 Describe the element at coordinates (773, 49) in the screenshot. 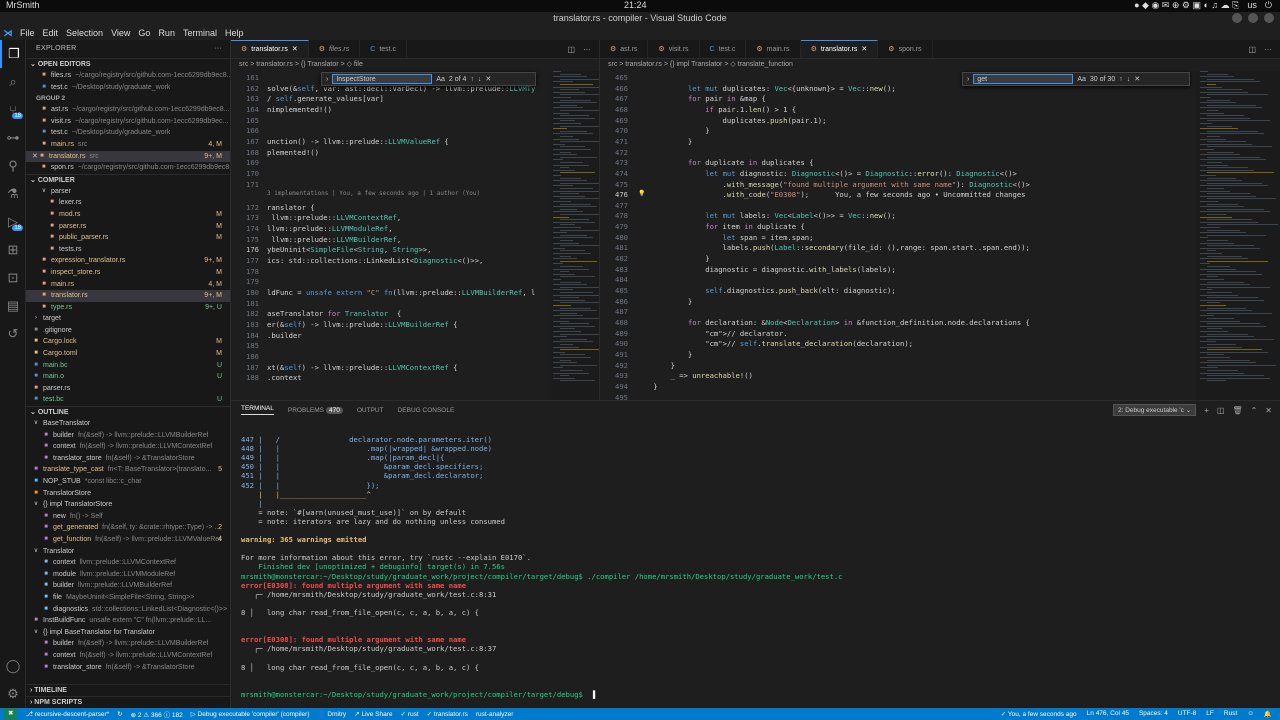

I see `tab-main-rs: ⚙ main.rs` at that location.